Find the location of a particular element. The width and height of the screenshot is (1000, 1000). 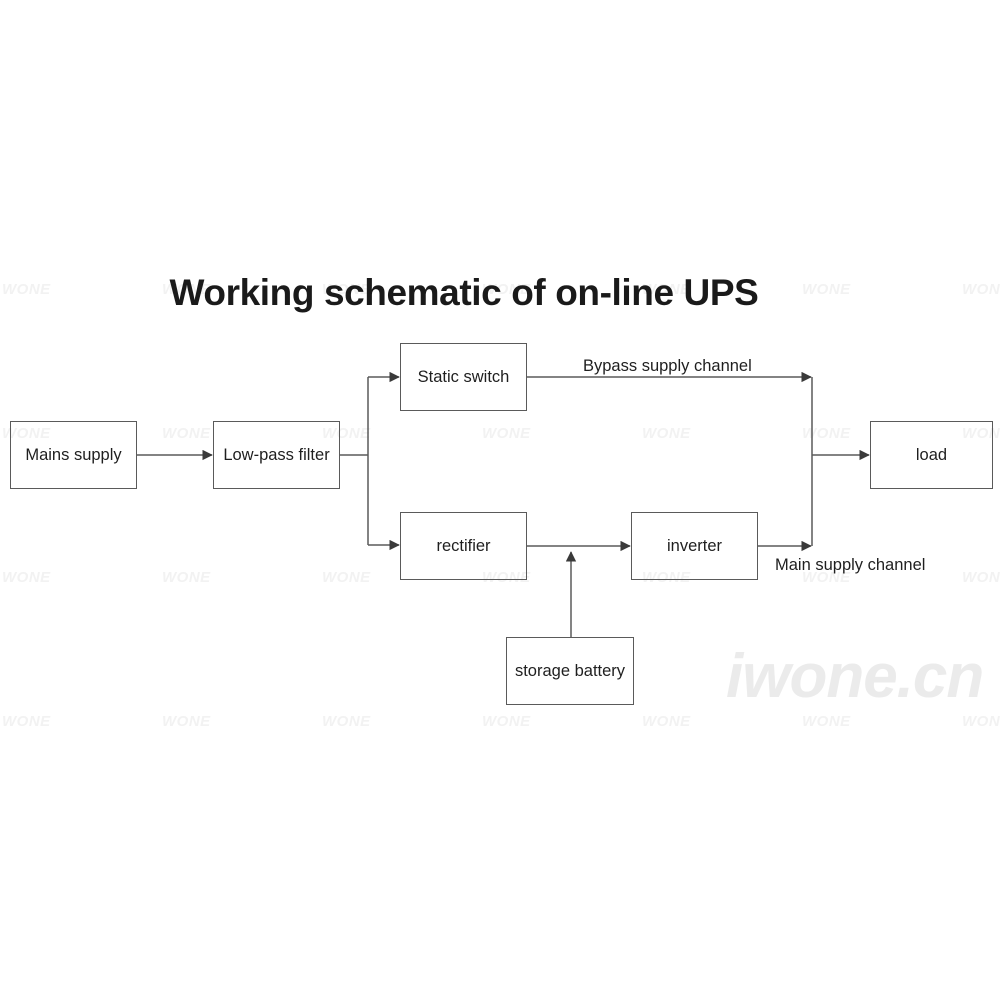

node-label-load: load is located at coordinates (931, 454).